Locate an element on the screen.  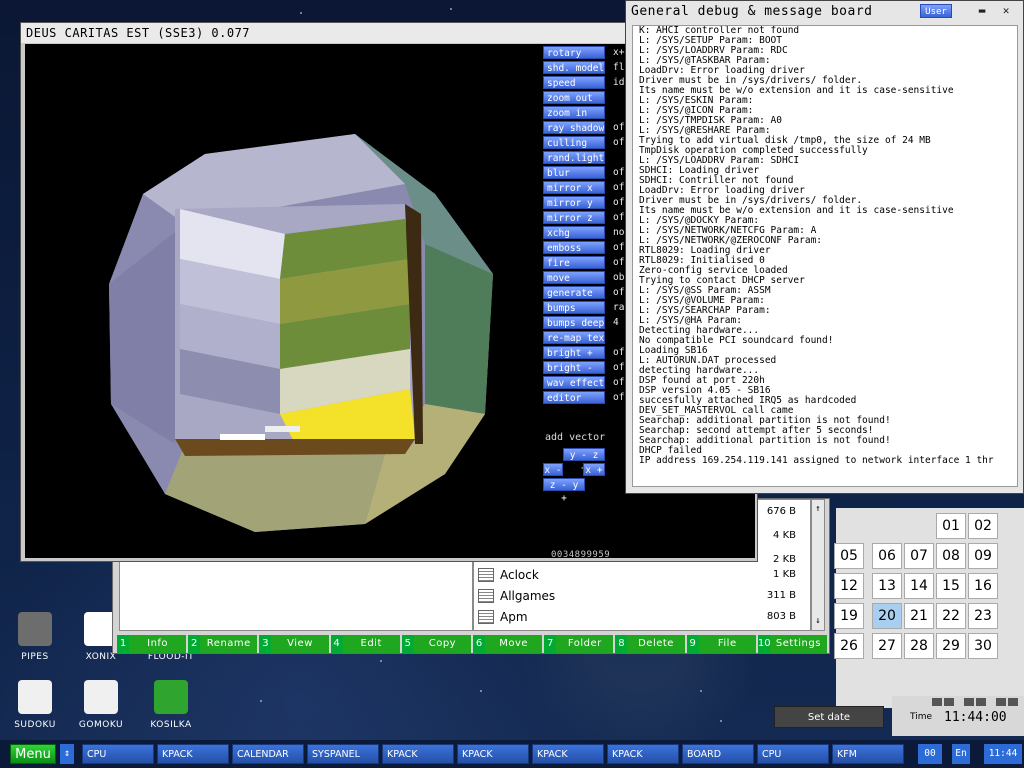
page-indicator: 00 is located at coordinates (930, 754).